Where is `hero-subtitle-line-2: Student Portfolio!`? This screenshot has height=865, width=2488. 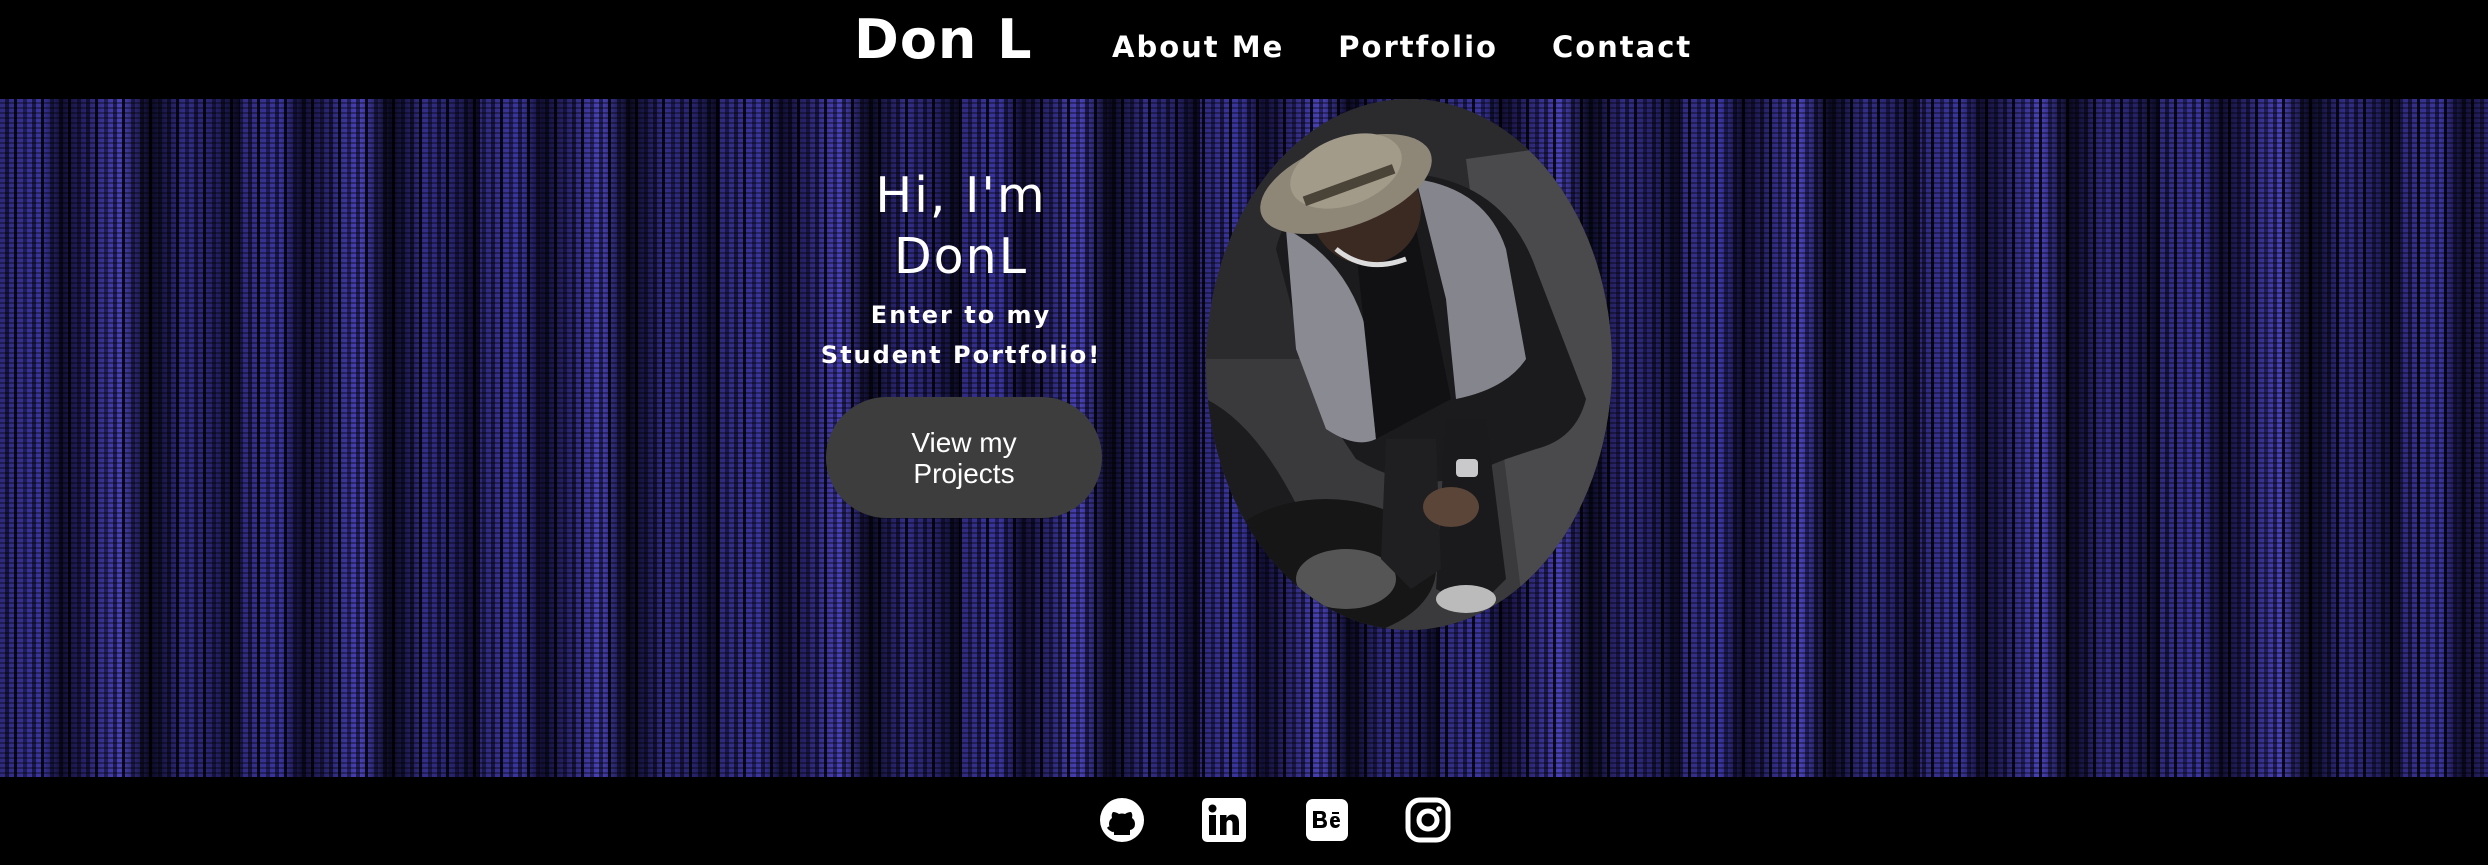
hero-subtitle-line-2: Student Portfolio! is located at coordinates (961, 355).